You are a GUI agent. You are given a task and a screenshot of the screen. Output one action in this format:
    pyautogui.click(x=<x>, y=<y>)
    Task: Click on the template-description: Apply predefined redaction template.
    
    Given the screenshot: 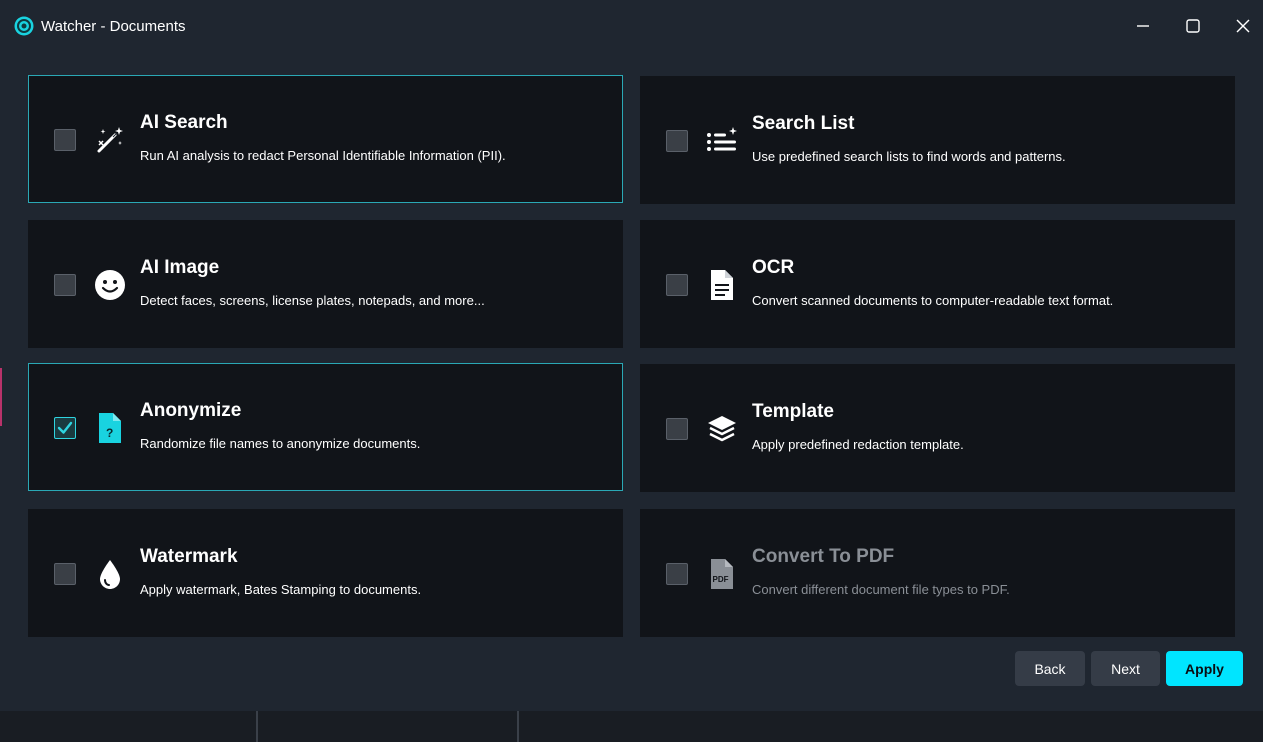 What is the action you would take?
    pyautogui.click(x=858, y=444)
    